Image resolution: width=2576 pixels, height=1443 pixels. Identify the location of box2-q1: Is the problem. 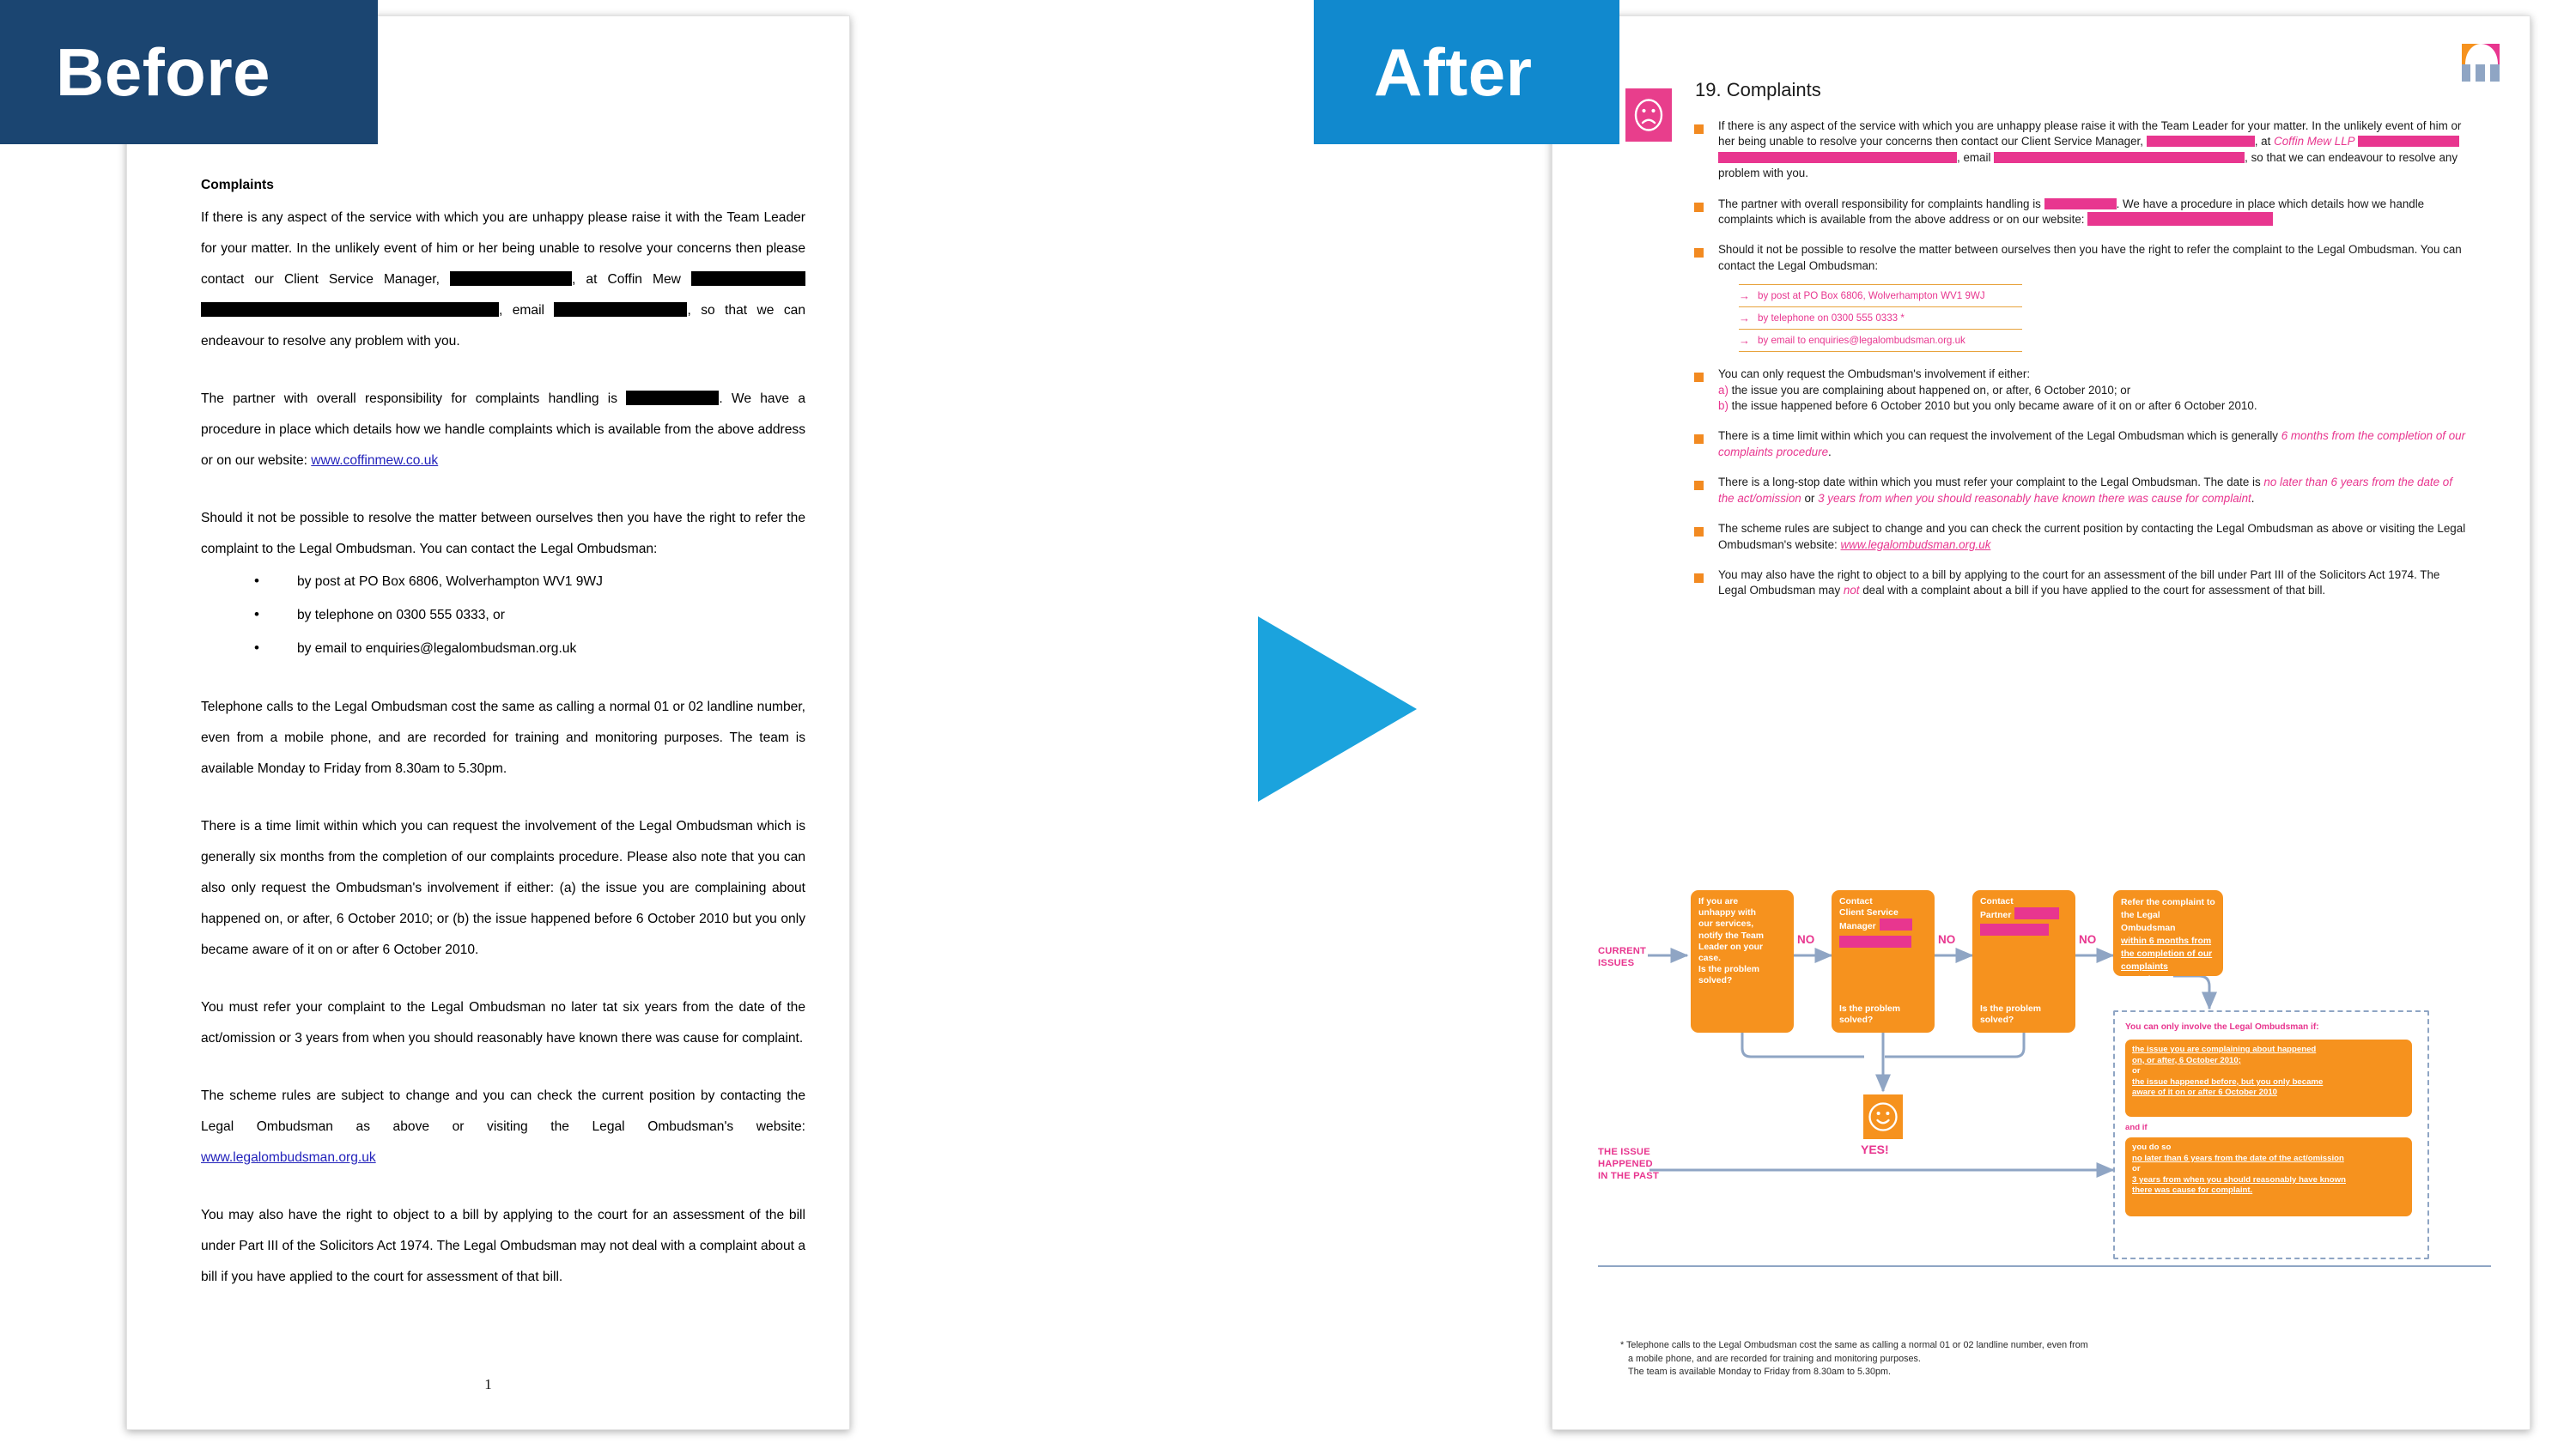
(1870, 1008).